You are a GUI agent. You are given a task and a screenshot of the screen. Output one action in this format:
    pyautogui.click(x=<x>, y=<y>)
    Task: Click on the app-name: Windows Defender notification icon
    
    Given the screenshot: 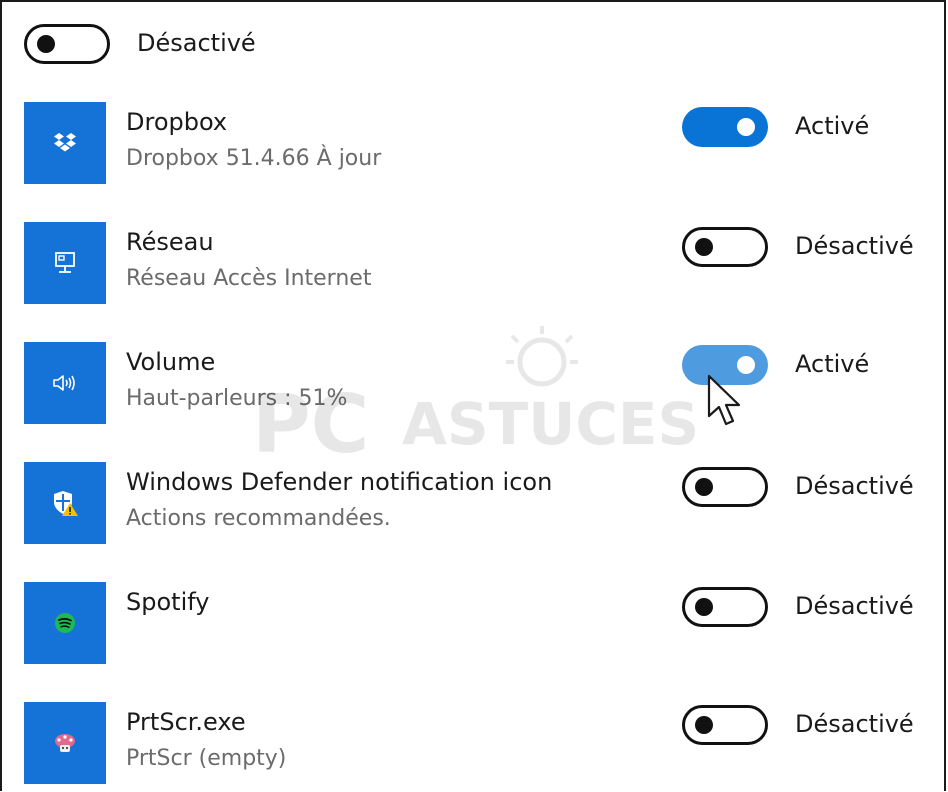 What is the action you would take?
    pyautogui.click(x=339, y=482)
    